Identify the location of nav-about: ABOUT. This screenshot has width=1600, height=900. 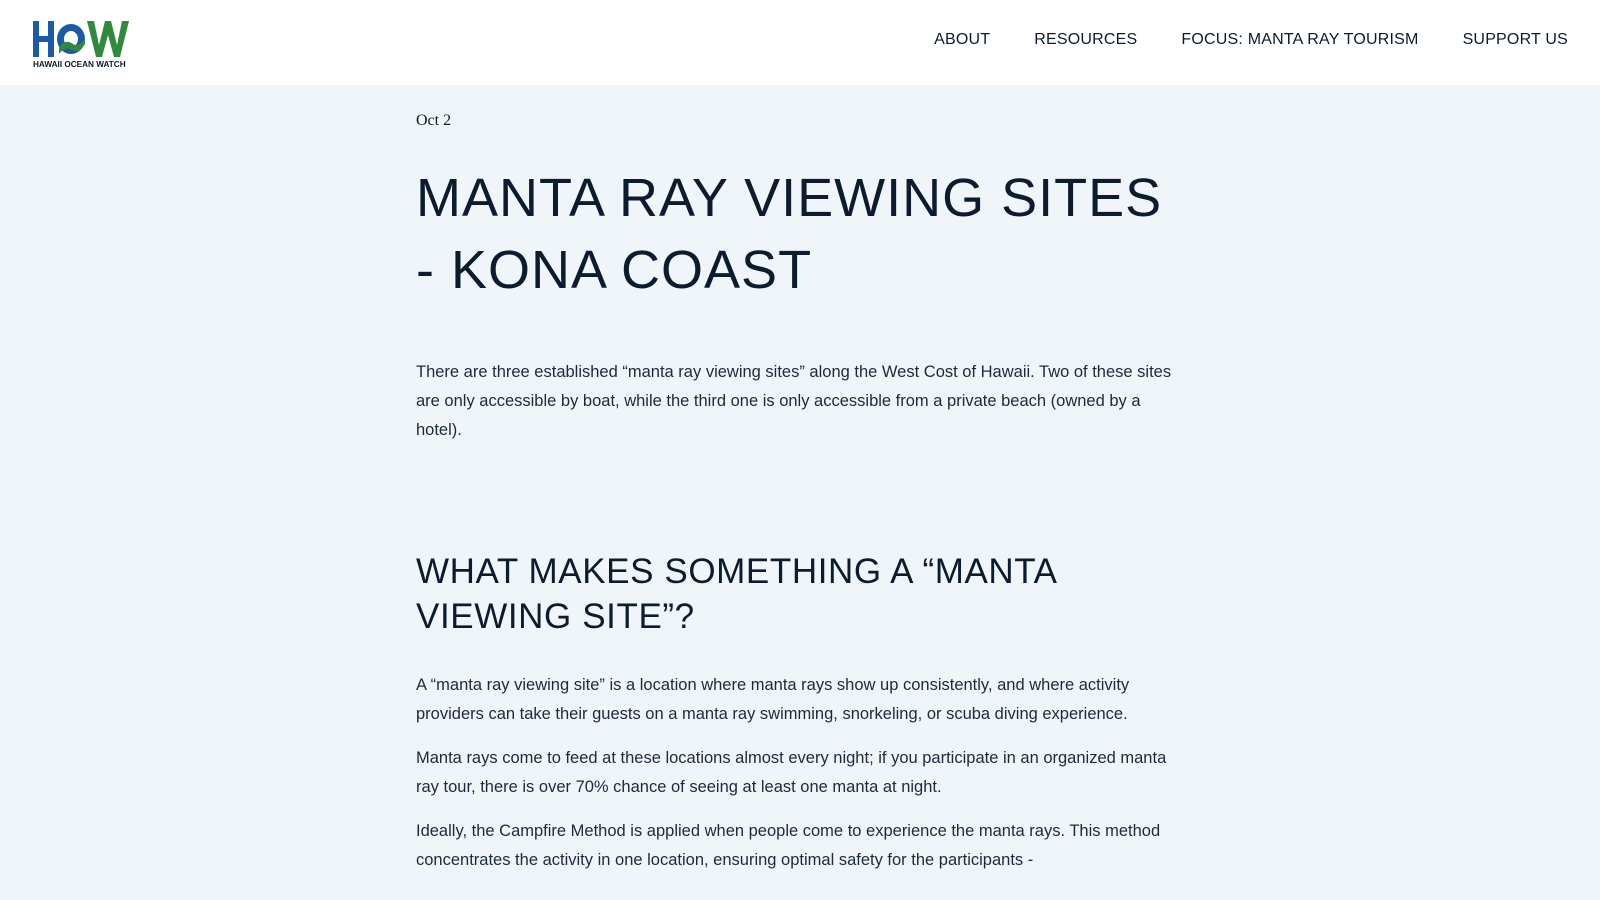
(962, 40).